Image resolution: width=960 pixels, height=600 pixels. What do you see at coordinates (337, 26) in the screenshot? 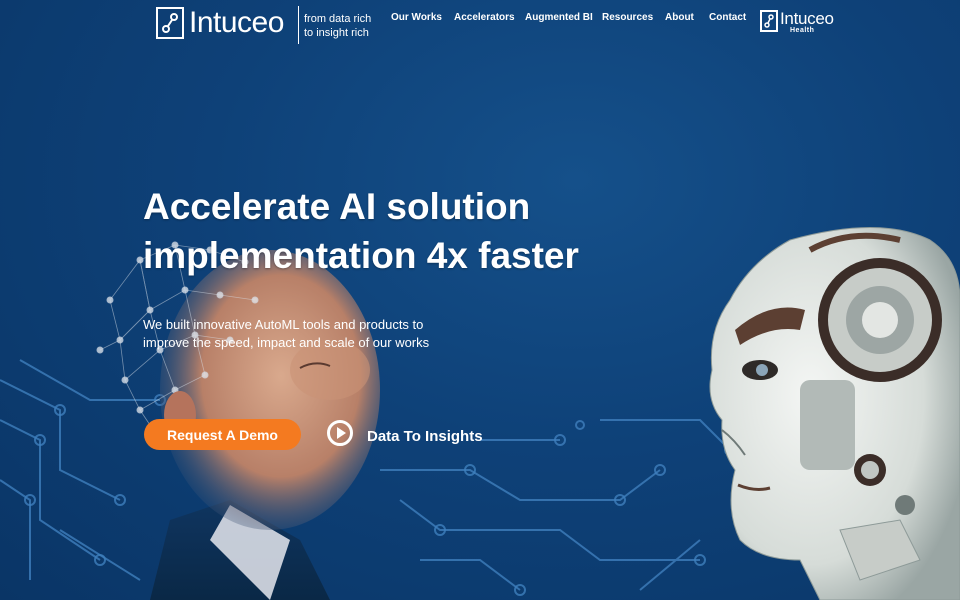
I see `tagline: from data rich to insight rich` at bounding box center [337, 26].